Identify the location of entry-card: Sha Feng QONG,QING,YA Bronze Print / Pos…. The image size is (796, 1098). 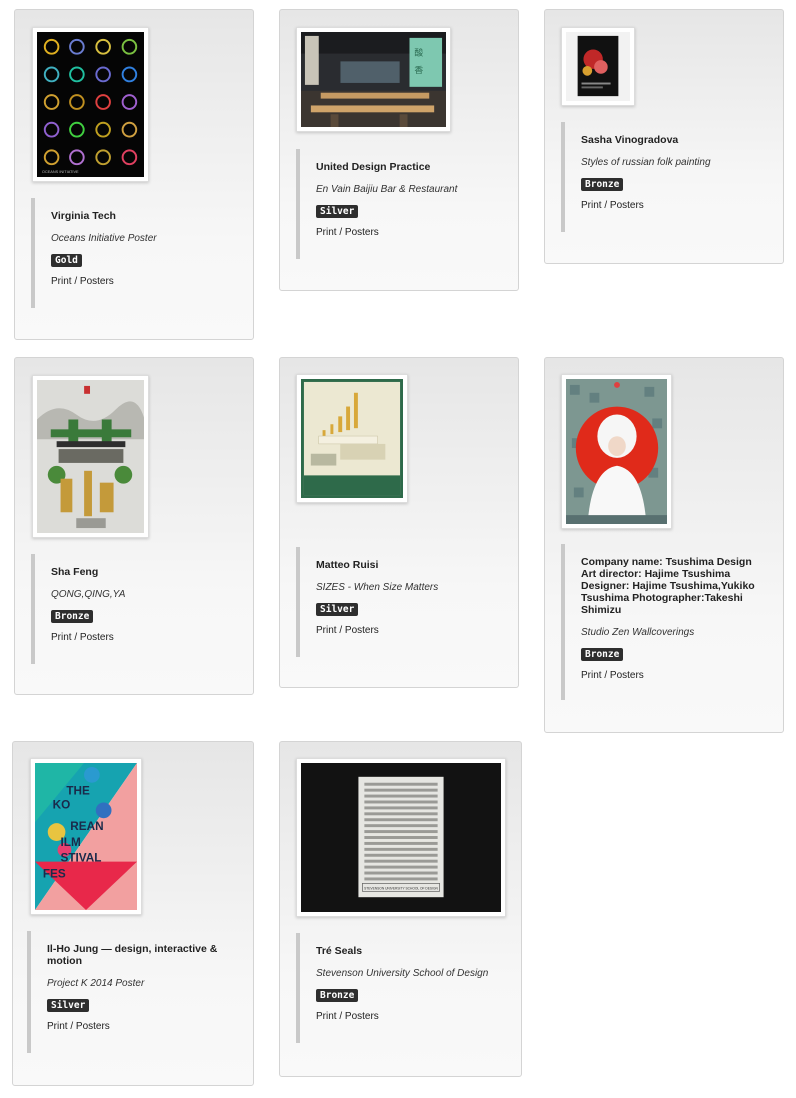
(134, 526).